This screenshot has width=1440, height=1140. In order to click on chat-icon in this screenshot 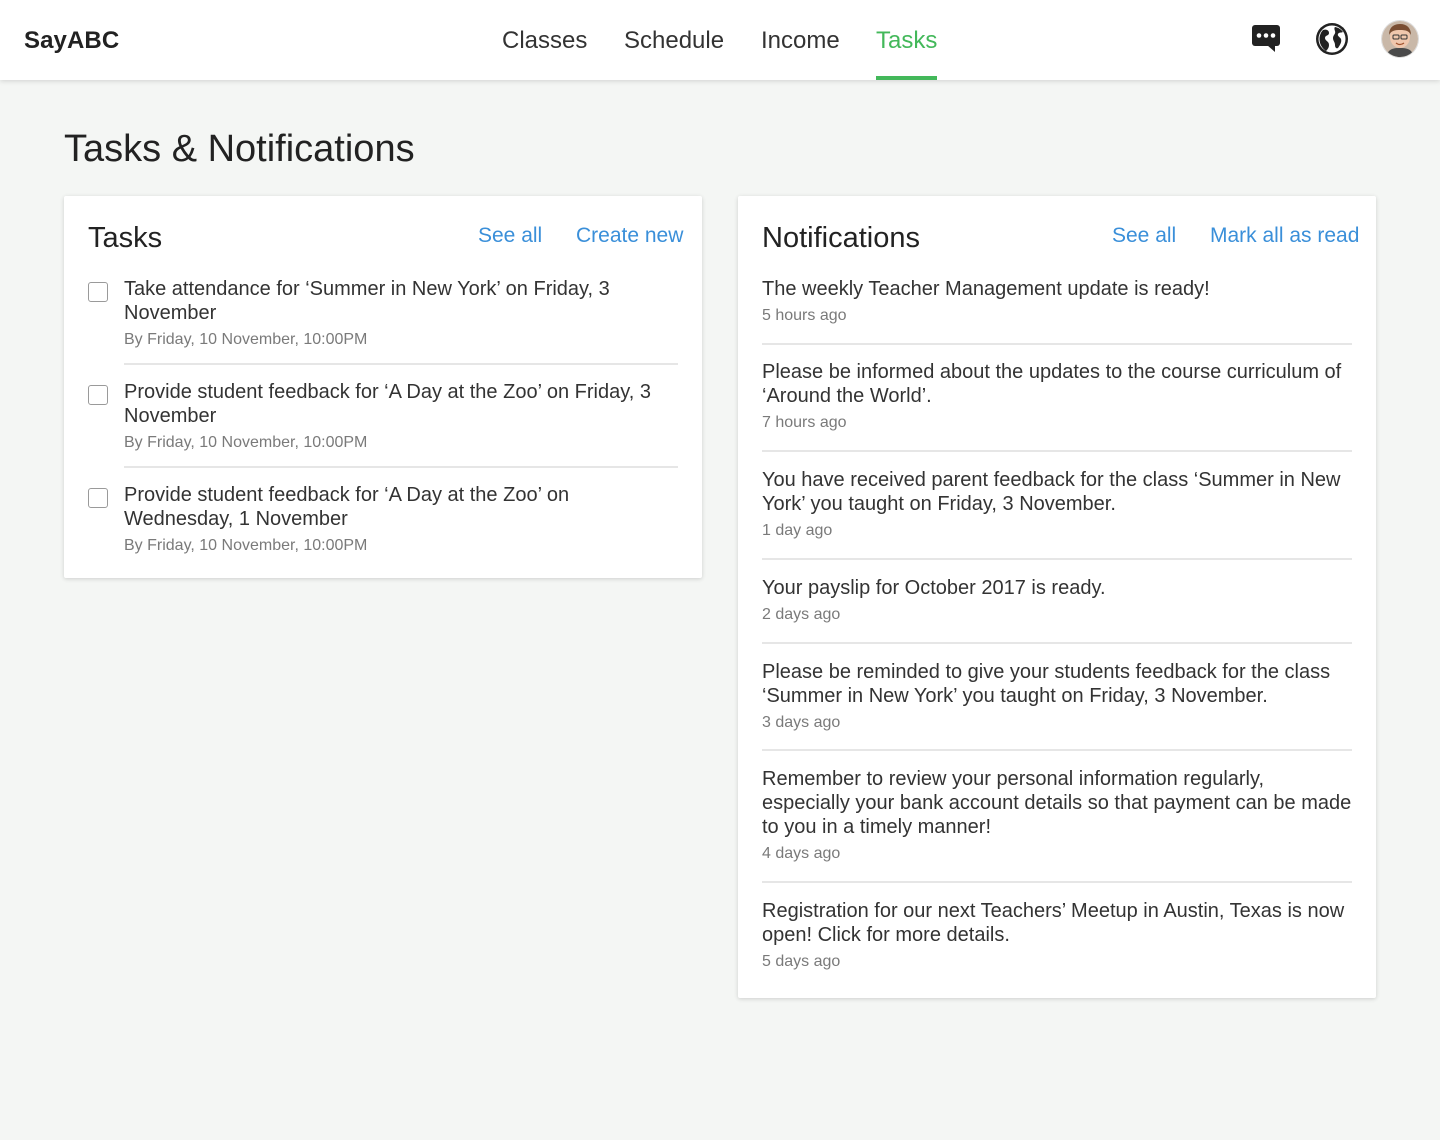, I will do `click(1266, 38)`.